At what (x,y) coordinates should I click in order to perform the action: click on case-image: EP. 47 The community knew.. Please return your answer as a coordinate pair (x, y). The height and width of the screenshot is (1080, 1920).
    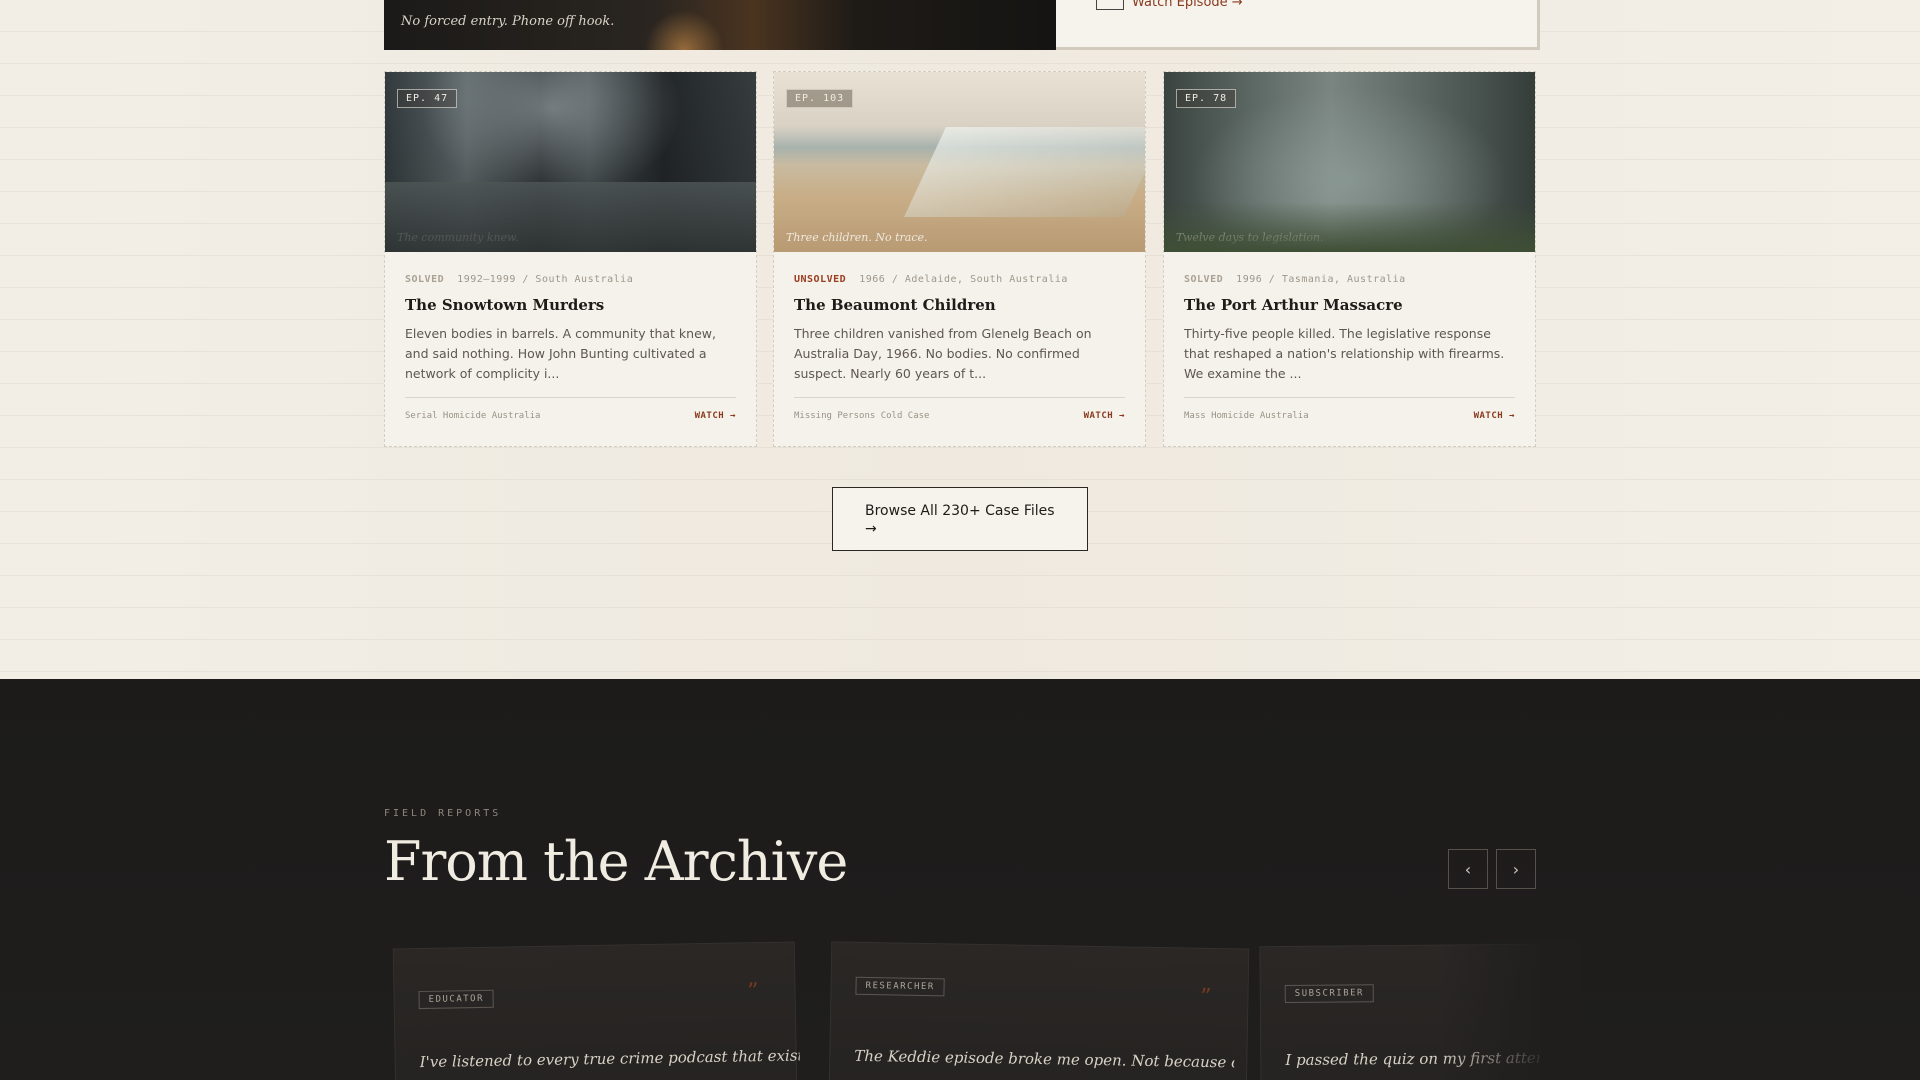
    Looking at the image, I should click on (570, 162).